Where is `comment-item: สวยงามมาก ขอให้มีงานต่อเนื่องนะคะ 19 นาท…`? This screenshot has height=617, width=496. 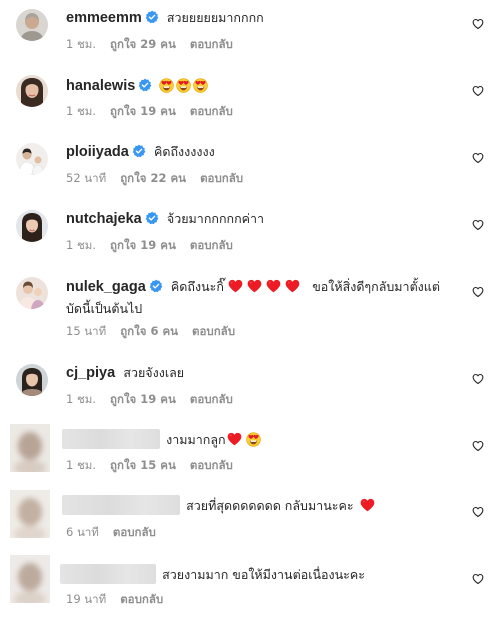
comment-item: สวยงามมาก ขอให้มีงานต่อเนื่องนะคะ 19 นาท… is located at coordinates (248, 585).